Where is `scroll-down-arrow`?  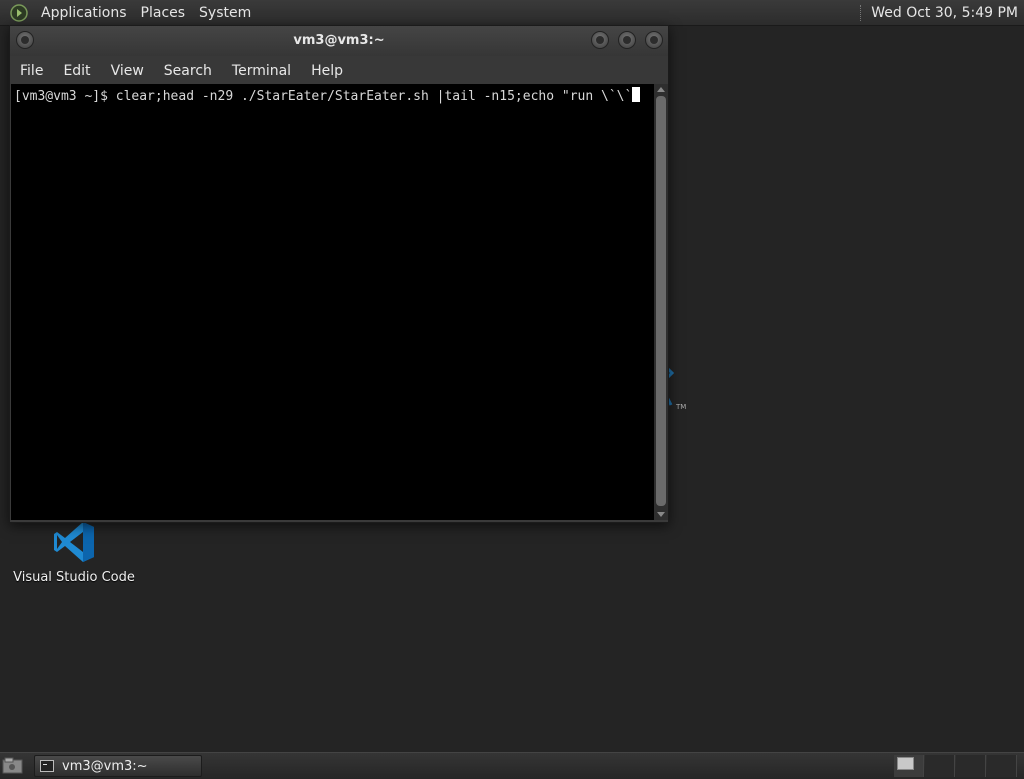 scroll-down-arrow is located at coordinates (661, 514).